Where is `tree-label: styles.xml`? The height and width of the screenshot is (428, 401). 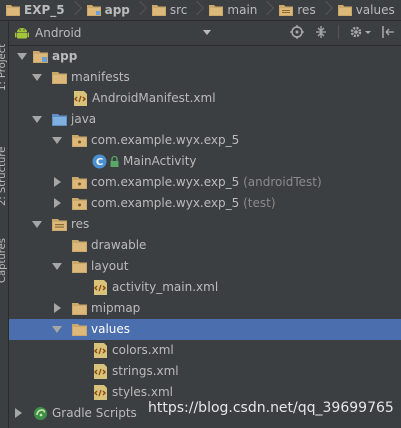
tree-label: styles.xml is located at coordinates (142, 392).